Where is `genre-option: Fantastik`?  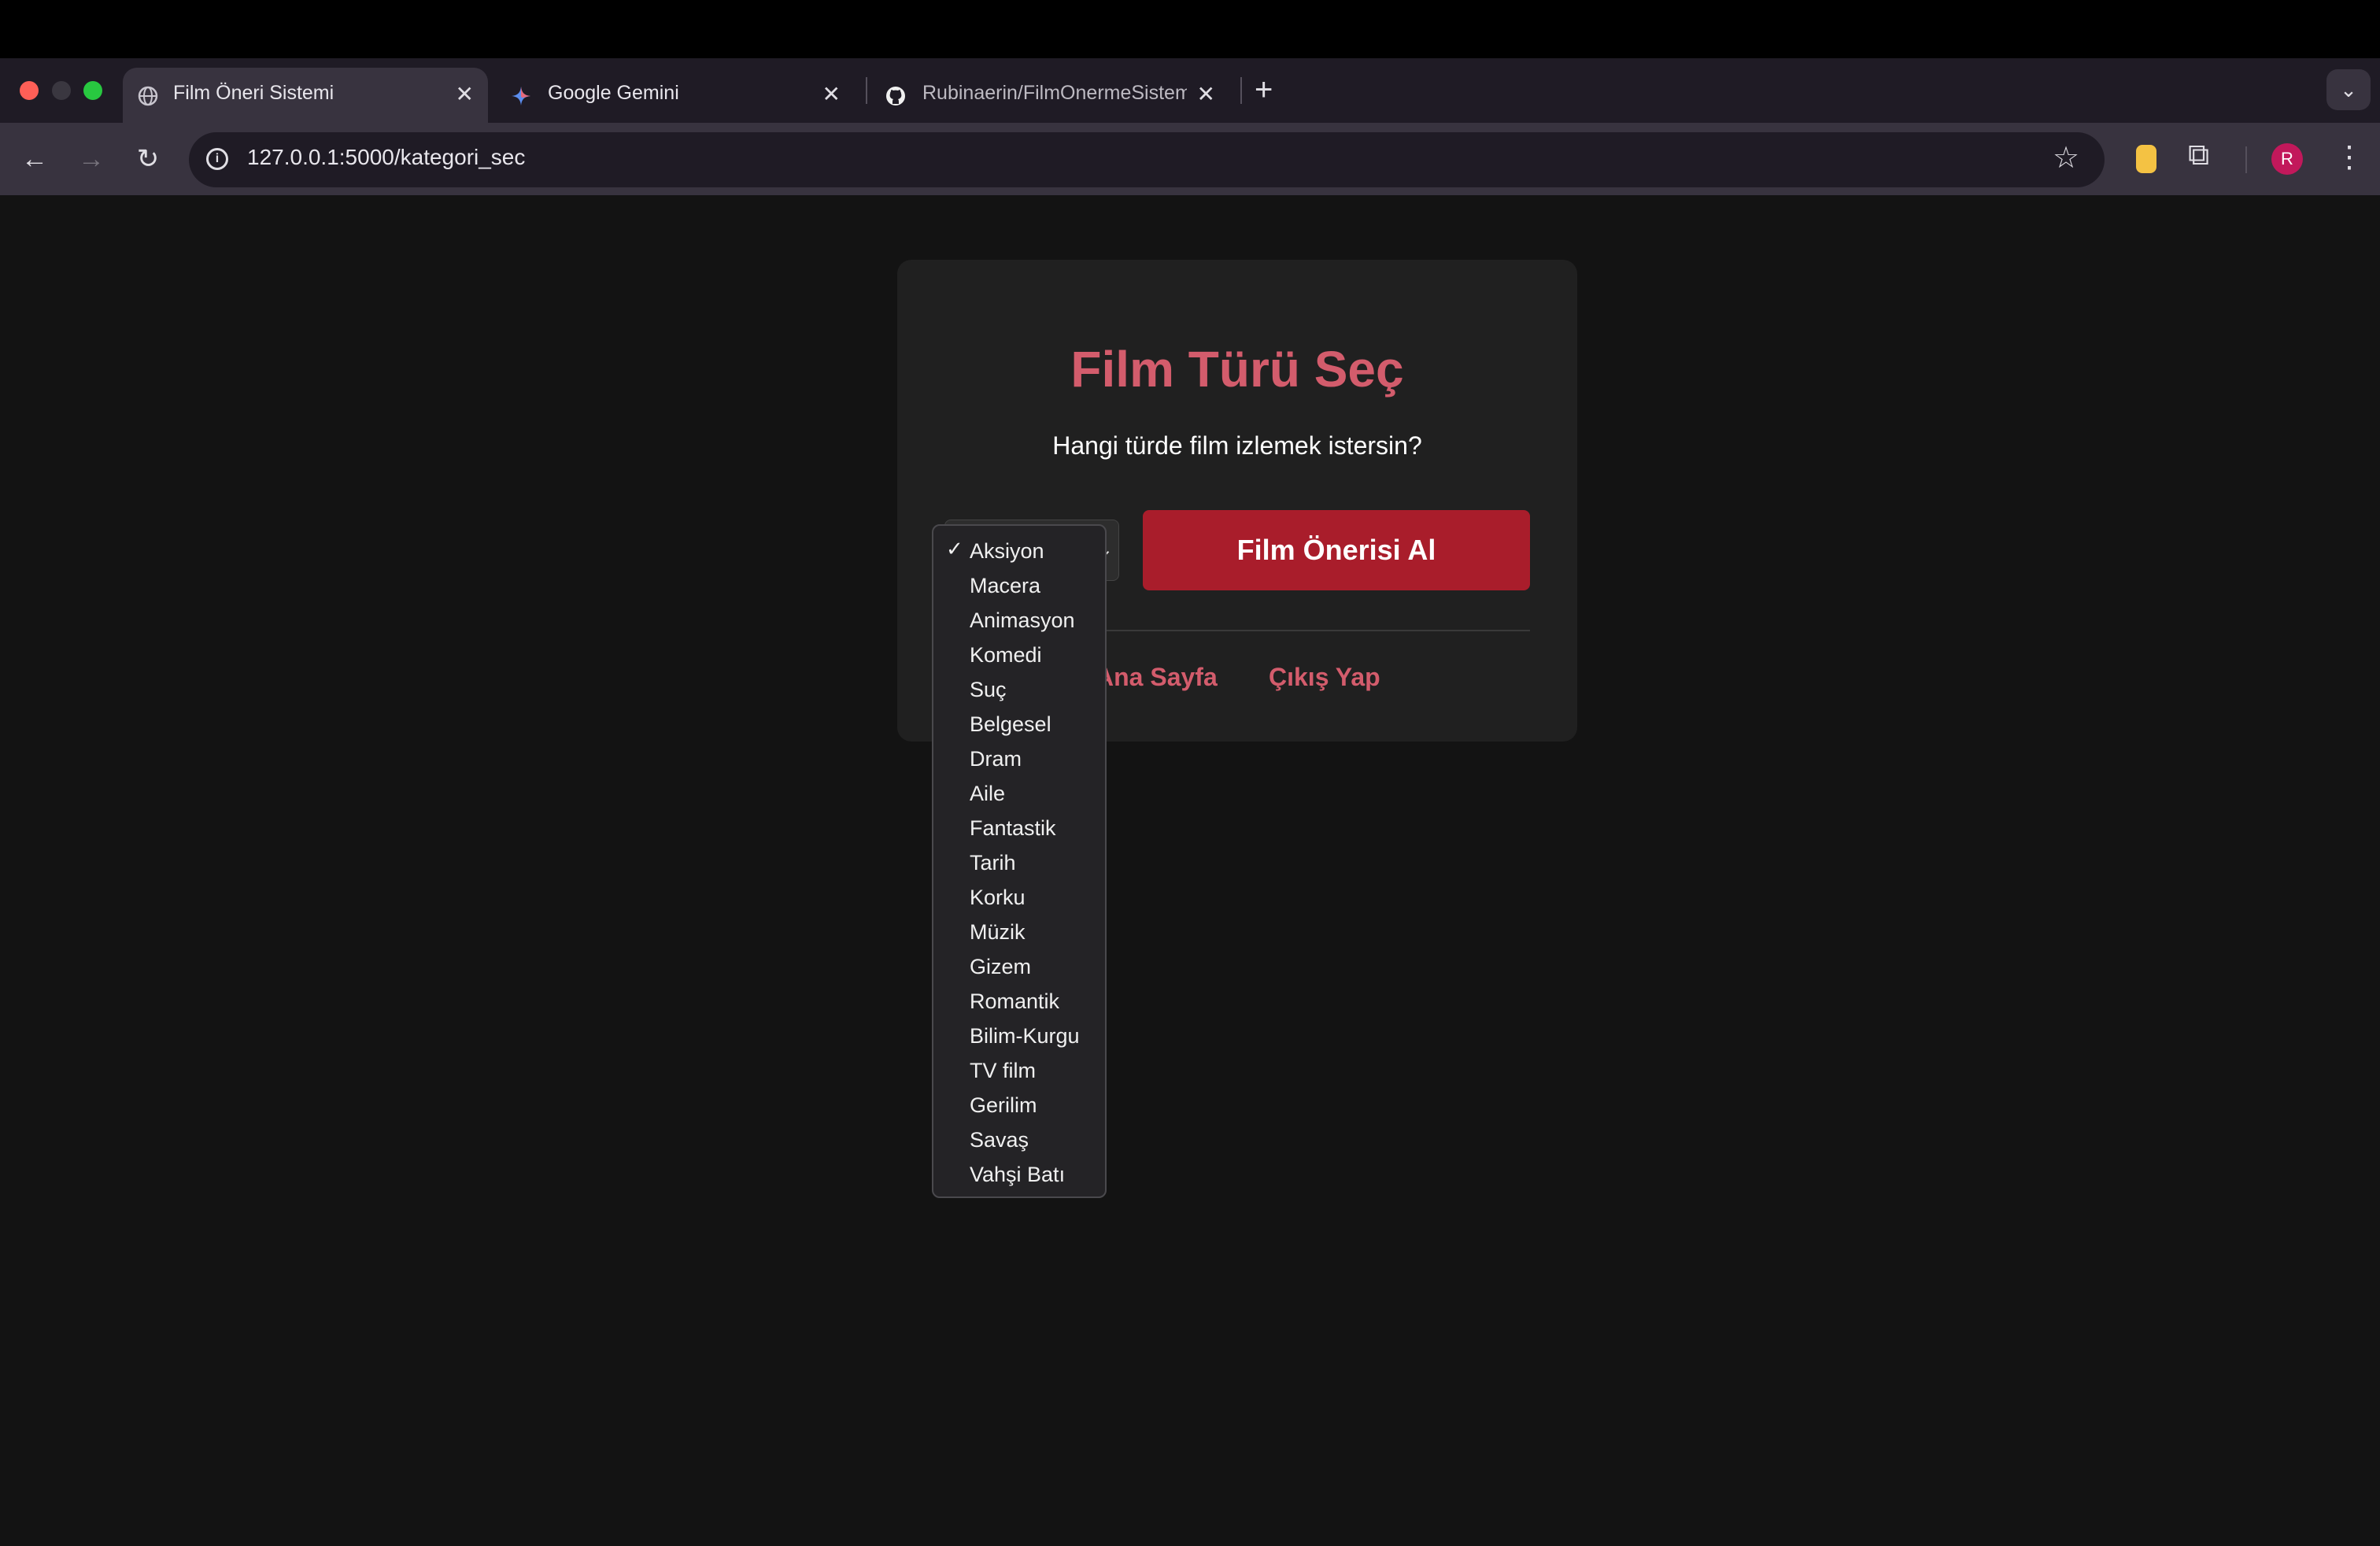 genre-option: Fantastik is located at coordinates (1013, 828).